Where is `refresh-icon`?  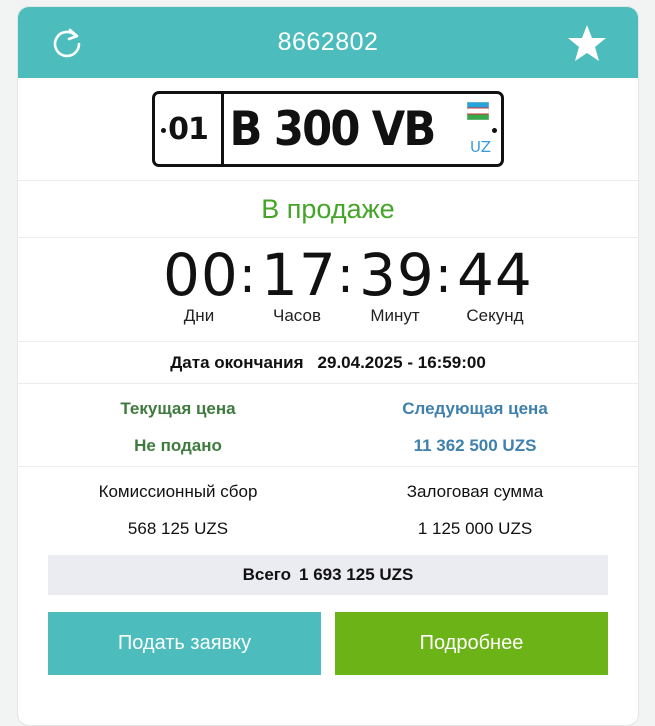 refresh-icon is located at coordinates (67, 43).